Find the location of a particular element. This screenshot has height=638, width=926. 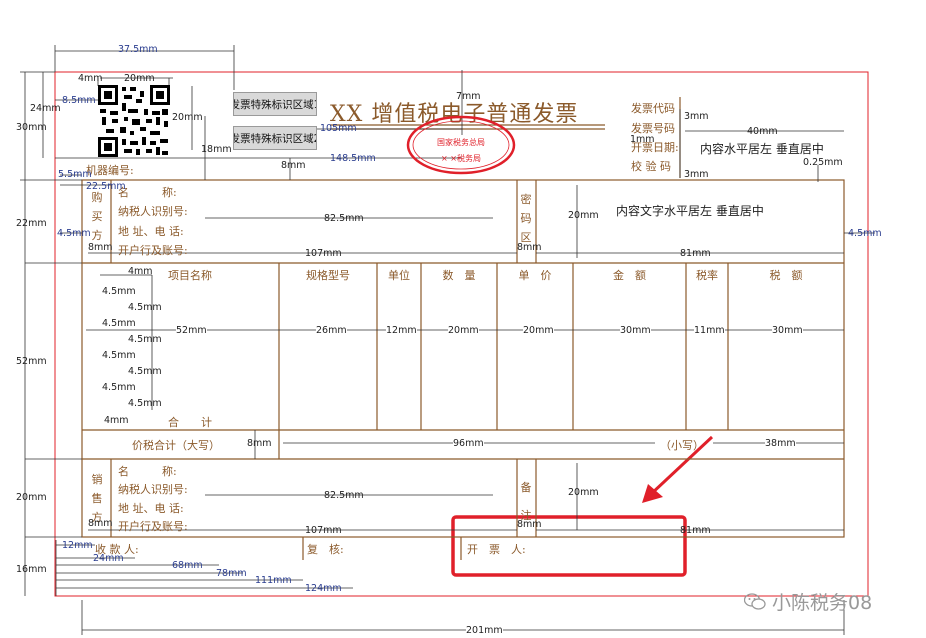

dim-4-5-row3: 4.5mm is located at coordinates (119, 323).